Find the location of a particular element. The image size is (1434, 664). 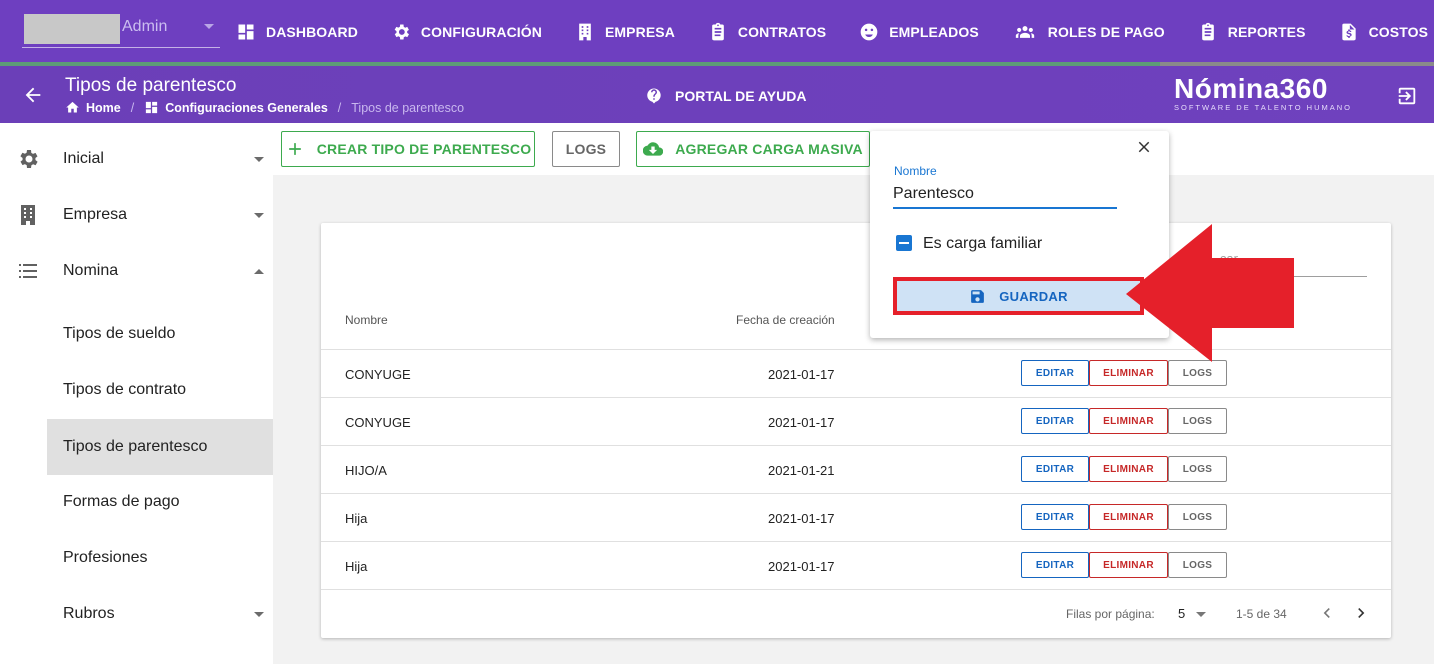

nav-empleados: EMPLEADOS is located at coordinates (919, 32).